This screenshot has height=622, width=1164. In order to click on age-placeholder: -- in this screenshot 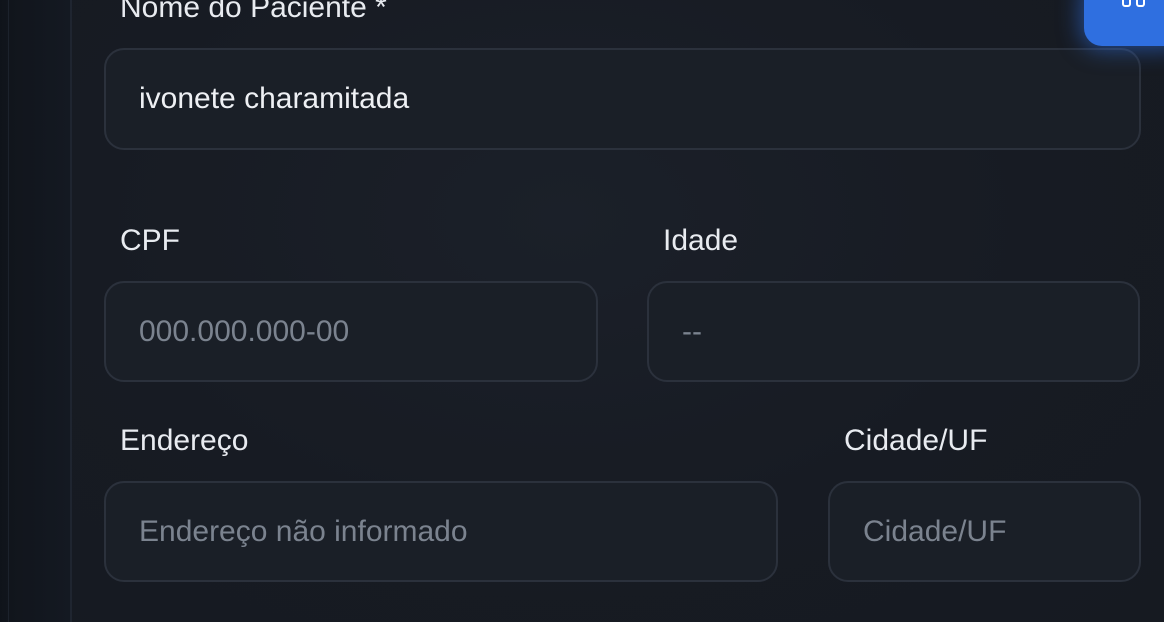, I will do `click(692, 331)`.